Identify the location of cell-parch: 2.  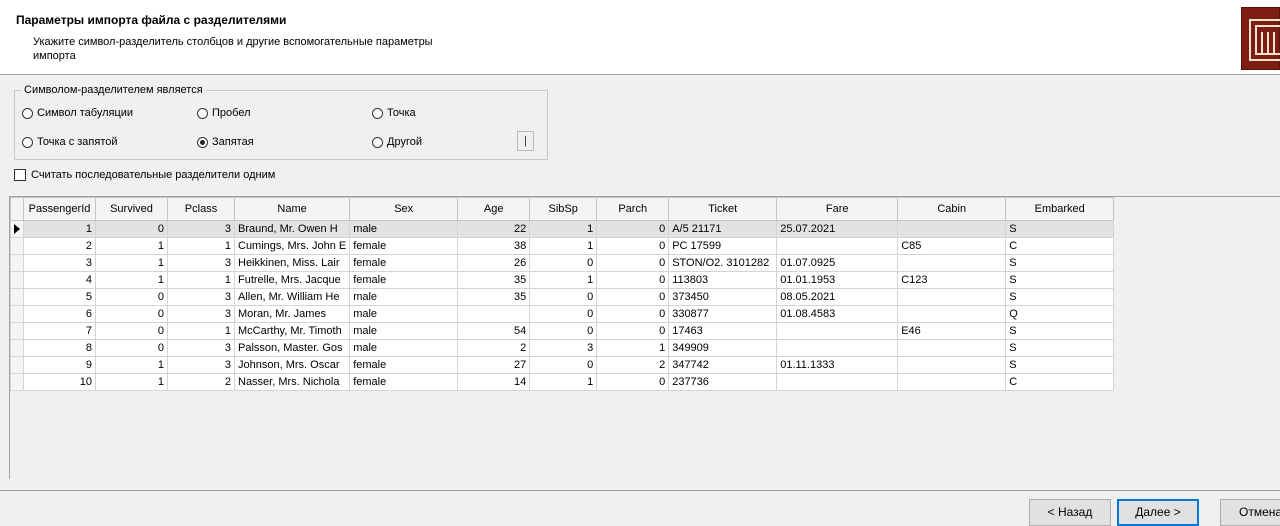
(633, 365).